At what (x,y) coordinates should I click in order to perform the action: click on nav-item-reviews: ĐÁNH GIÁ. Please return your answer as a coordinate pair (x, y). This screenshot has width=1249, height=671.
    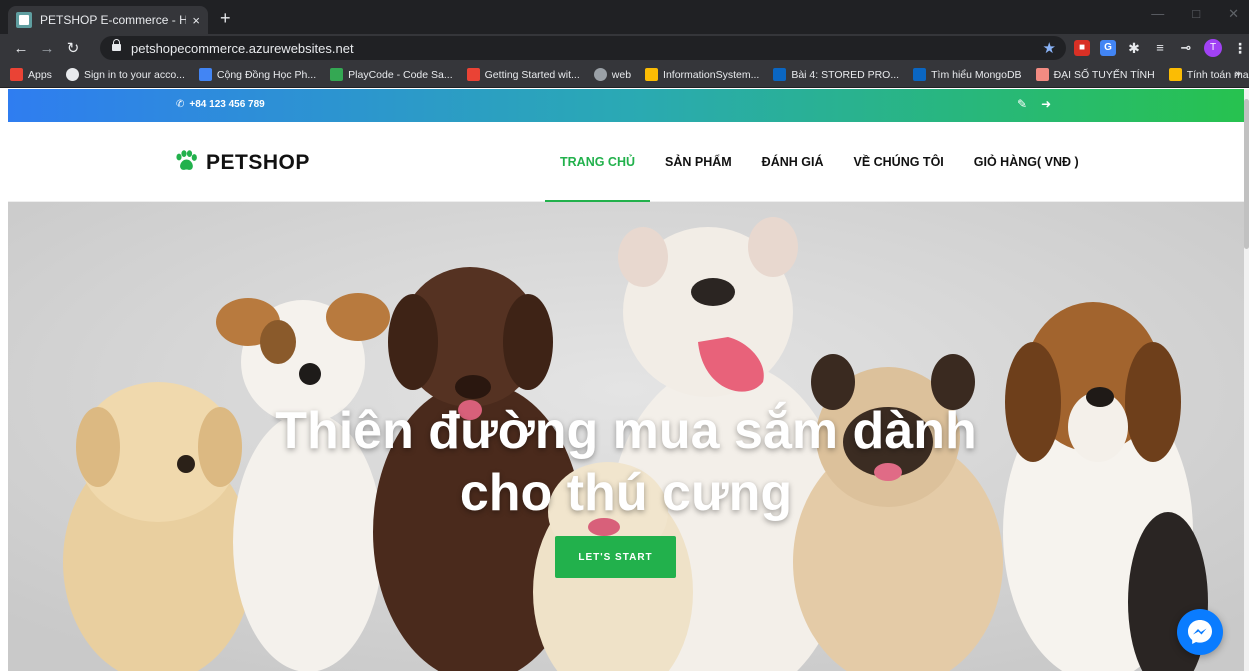
    Looking at the image, I should click on (793, 162).